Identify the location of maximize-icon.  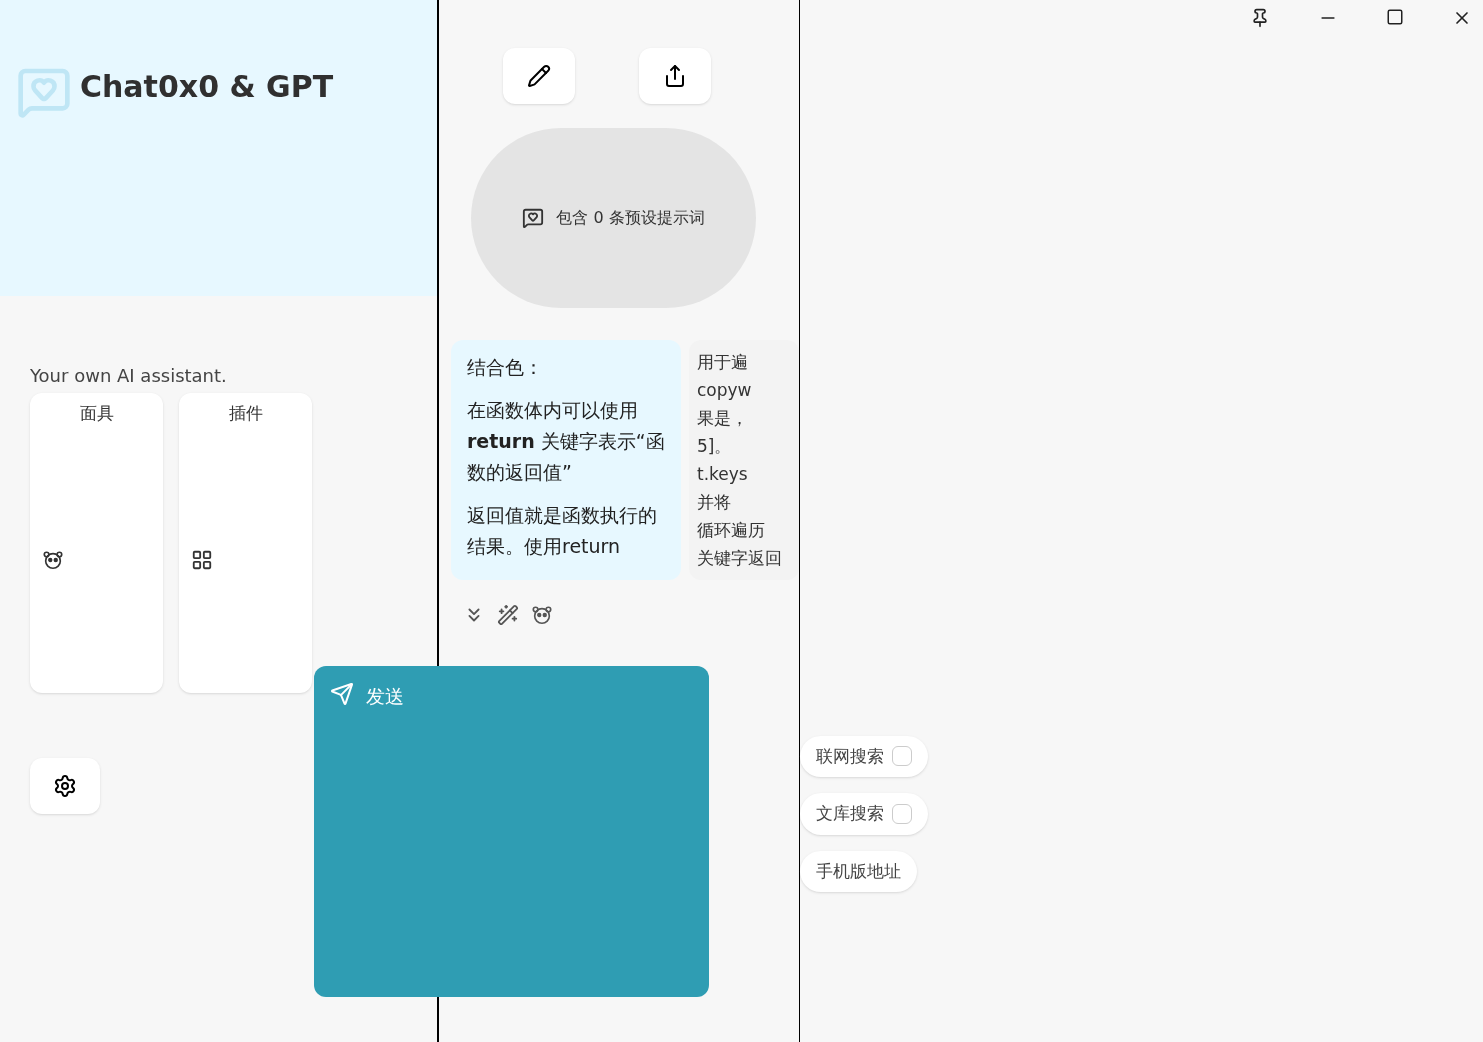
(1395, 17).